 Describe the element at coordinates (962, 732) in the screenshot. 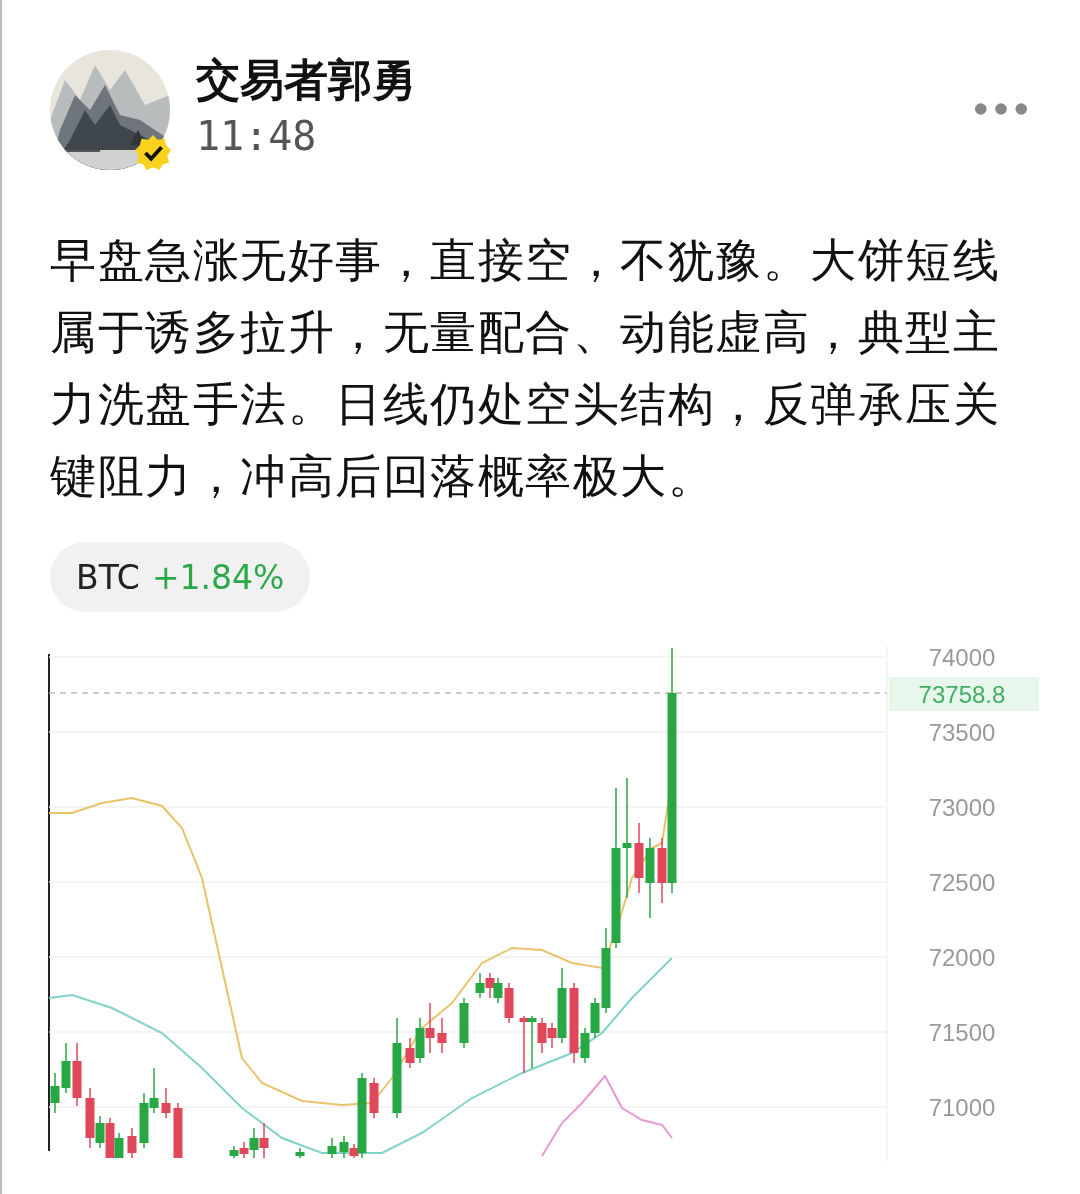

I see `axis-label: 73500` at that location.